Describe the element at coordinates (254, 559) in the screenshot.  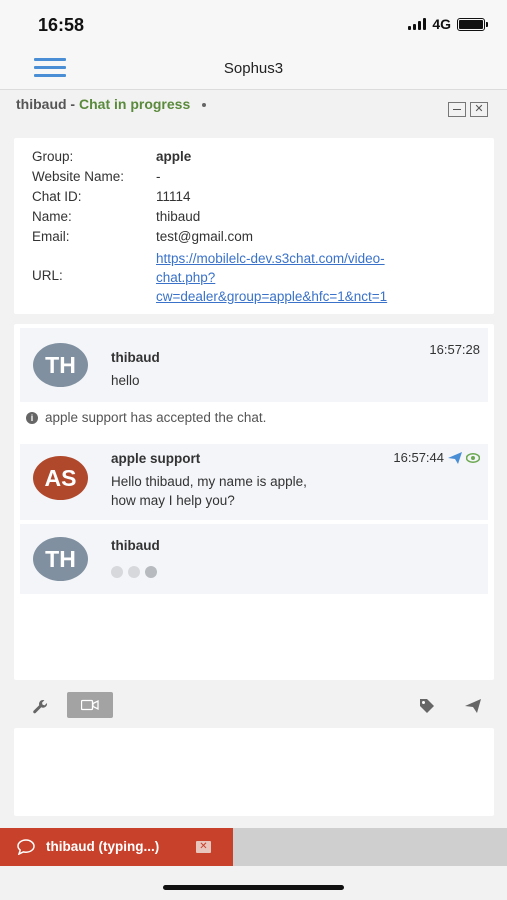
I see `message-item: TH thibaud` at that location.